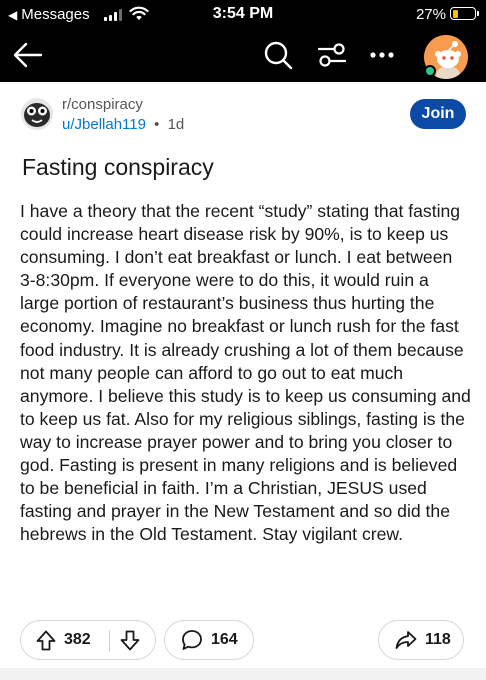 This screenshot has height=680, width=486. What do you see at coordinates (243, 55) in the screenshot?
I see `nav-bar` at bounding box center [243, 55].